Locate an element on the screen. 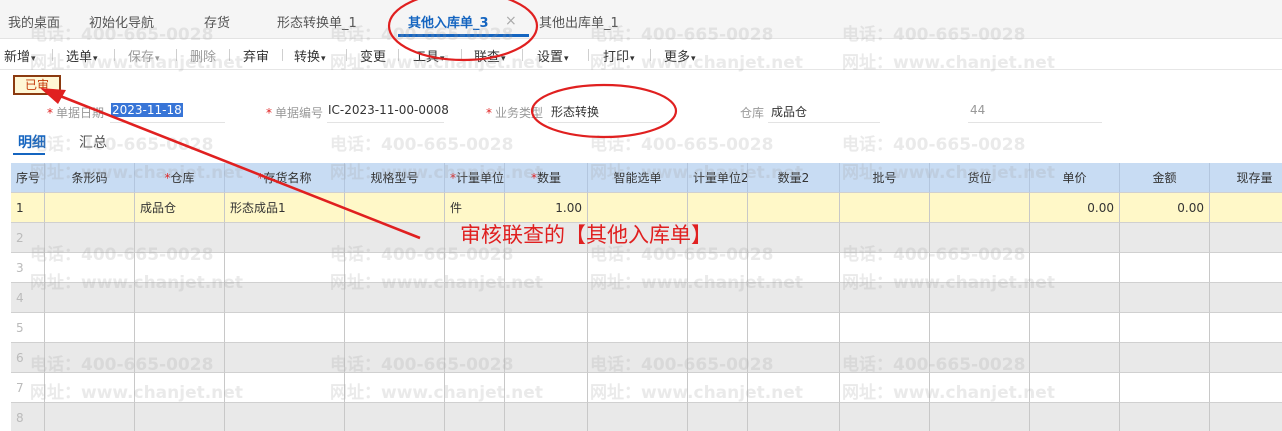 The width and height of the screenshot is (1282, 431). column-header-unit-price: 单价 is located at coordinates (1075, 178).